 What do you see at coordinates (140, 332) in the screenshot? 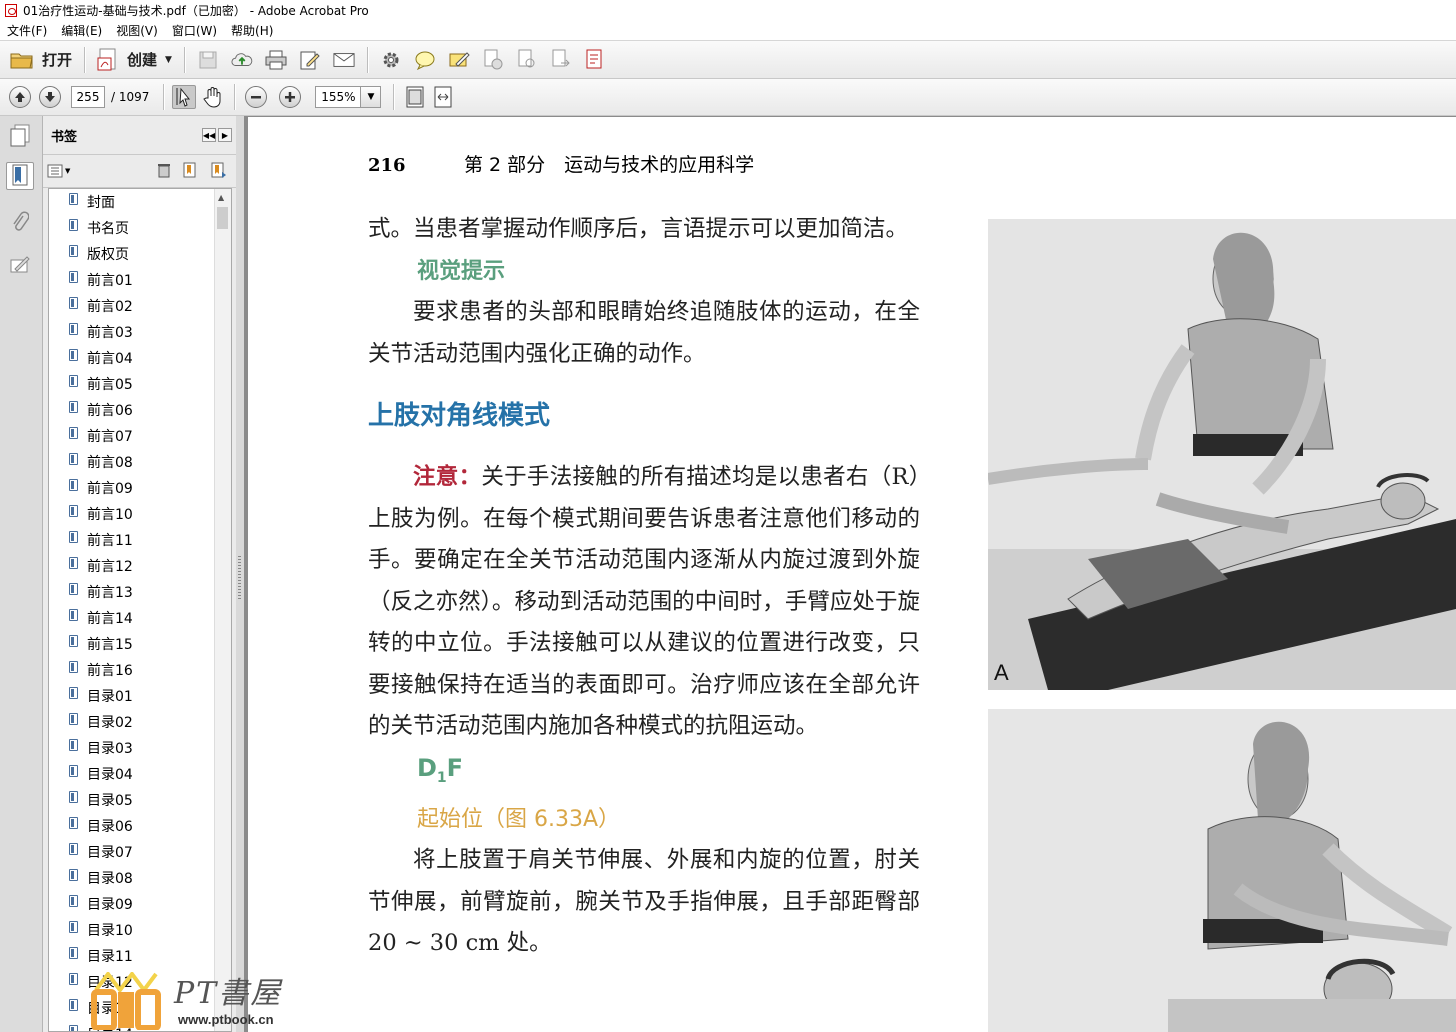
I see `bookmark-item: 前言03` at bounding box center [140, 332].